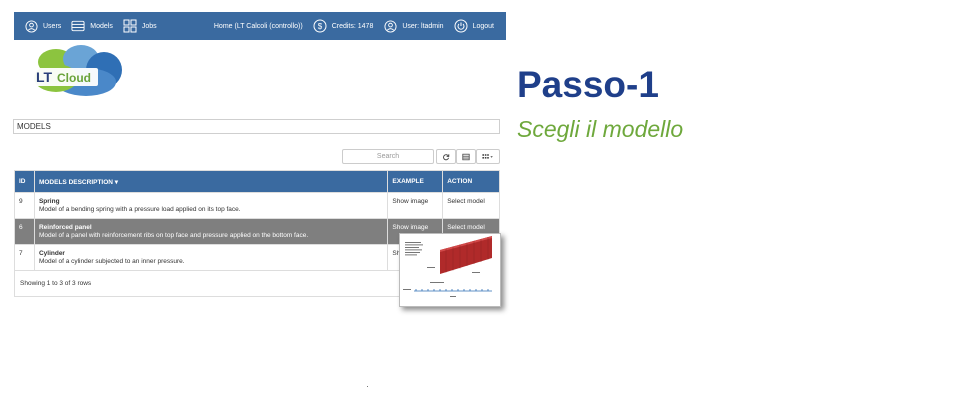 The image size is (976, 402). What do you see at coordinates (256, 126) in the screenshot?
I see `models-section-header: MODELS` at bounding box center [256, 126].